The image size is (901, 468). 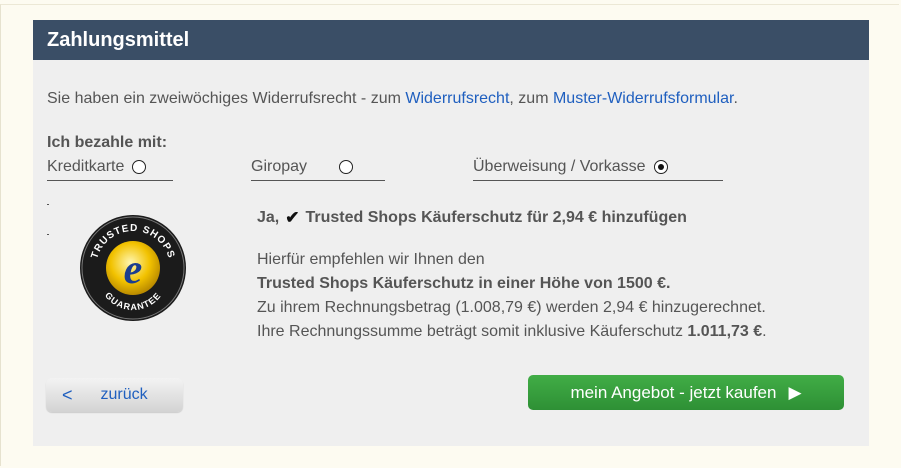 What do you see at coordinates (124, 394) in the screenshot?
I see `back-label: zurück` at bounding box center [124, 394].